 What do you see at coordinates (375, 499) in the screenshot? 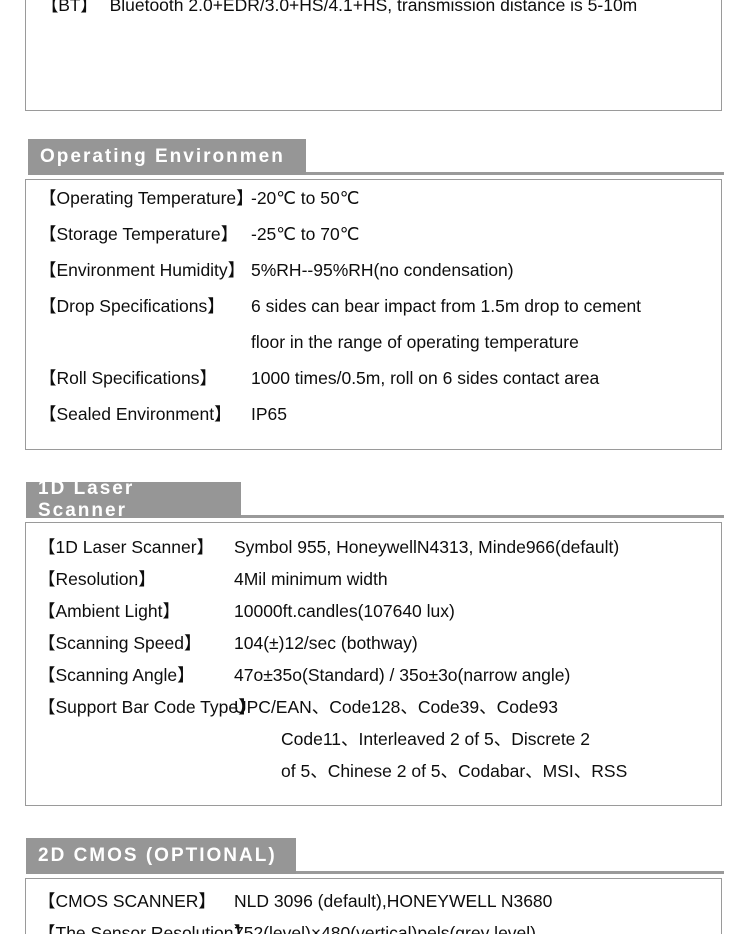
I see `section-header-1d-laser-scanner: 1D Laser Scanner` at bounding box center [375, 499].